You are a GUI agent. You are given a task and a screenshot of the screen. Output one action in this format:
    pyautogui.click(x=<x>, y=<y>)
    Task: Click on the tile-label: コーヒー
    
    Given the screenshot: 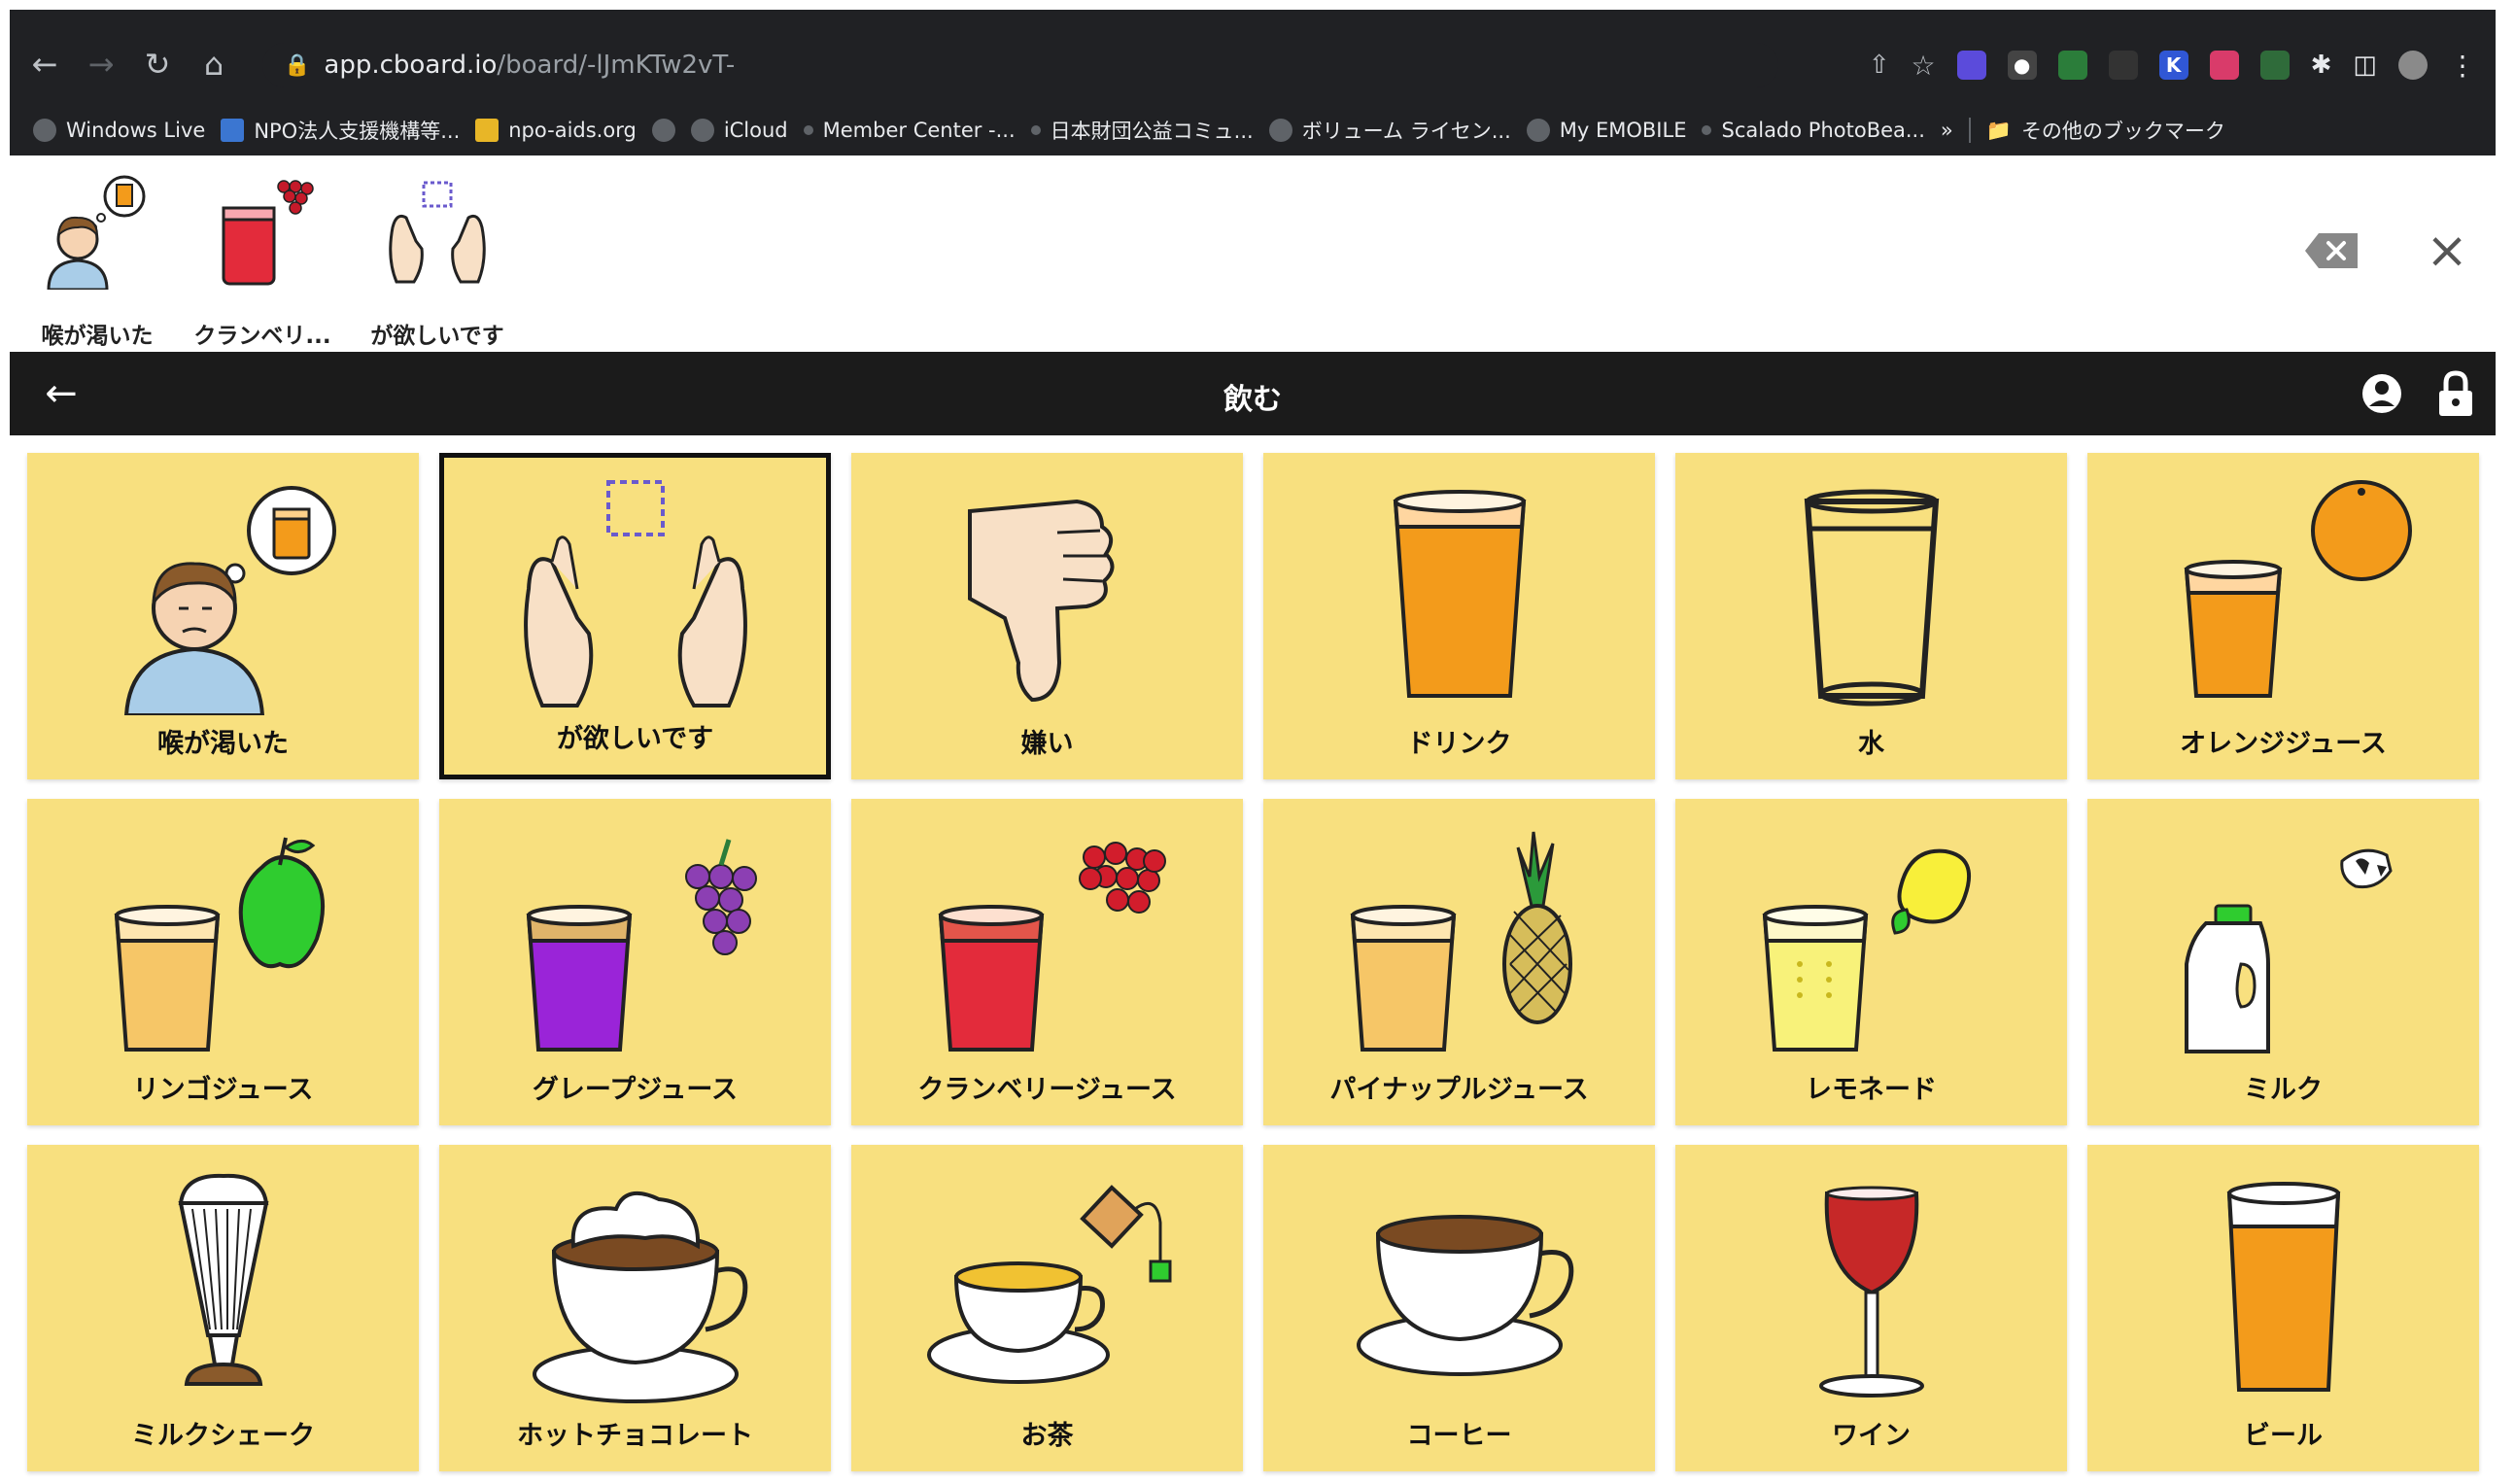 What is the action you would take?
    pyautogui.click(x=1459, y=1436)
    